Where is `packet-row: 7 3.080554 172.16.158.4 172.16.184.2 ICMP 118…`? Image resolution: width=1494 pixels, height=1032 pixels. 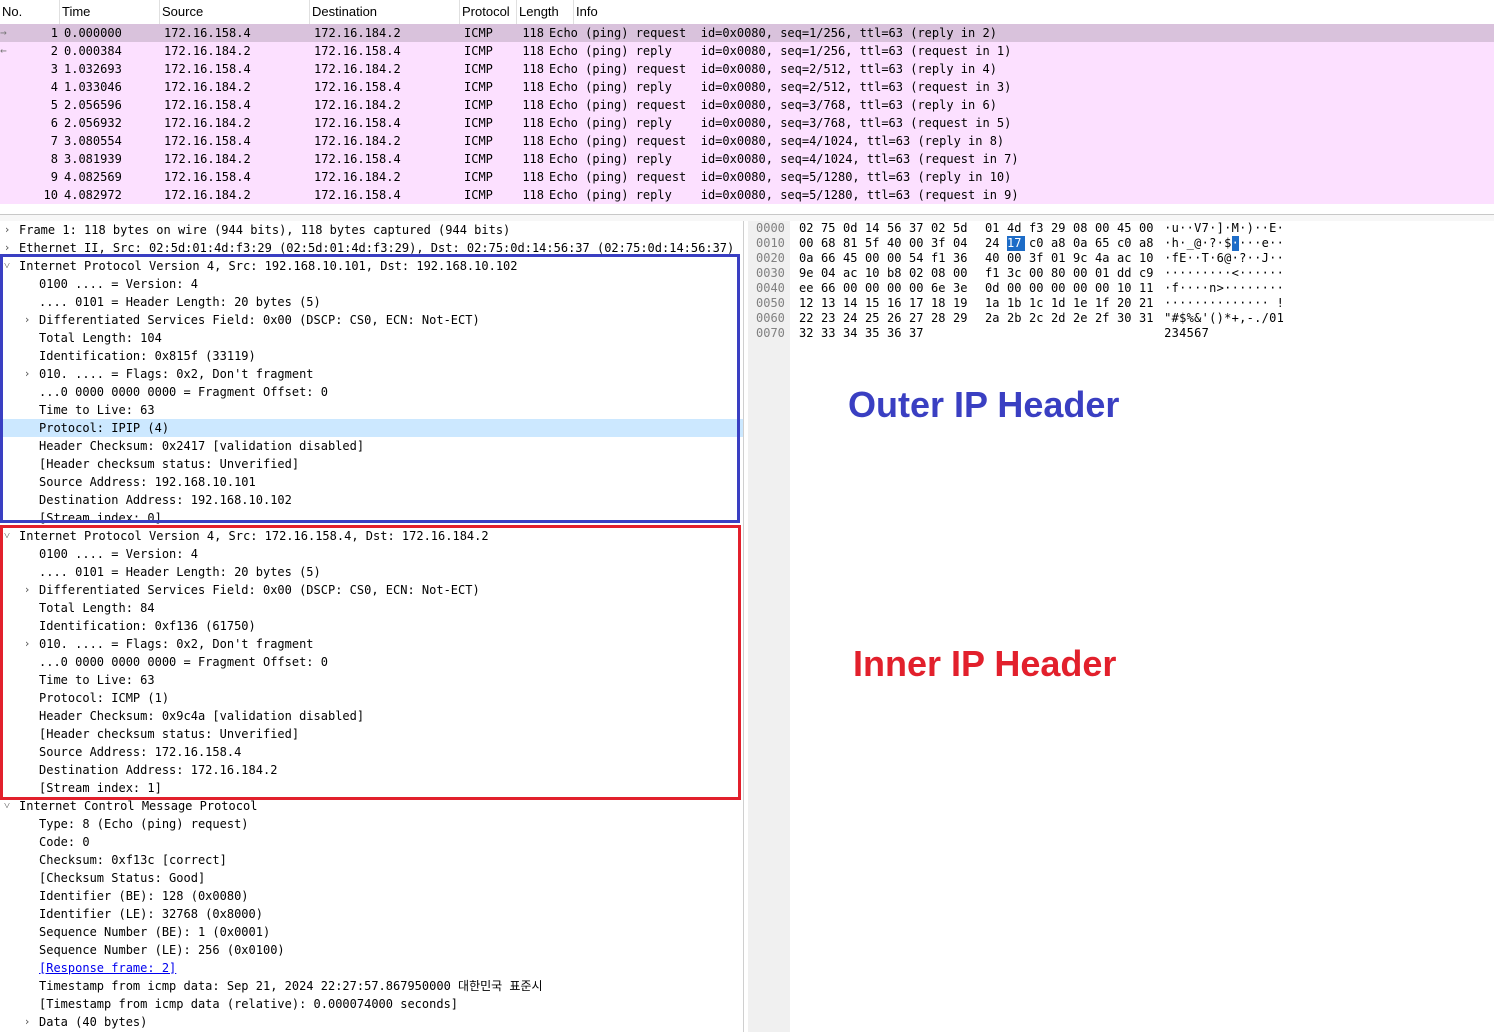 packet-row: 7 3.080554 172.16.158.4 172.16.184.2 ICMP 118… is located at coordinates (747, 141).